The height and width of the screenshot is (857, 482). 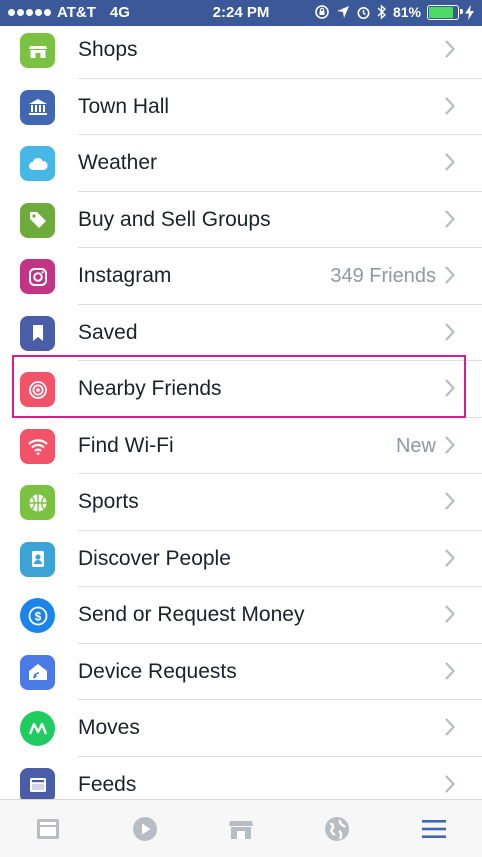 I want to click on menu-item-label: Find Wi-Fi, so click(x=126, y=445).